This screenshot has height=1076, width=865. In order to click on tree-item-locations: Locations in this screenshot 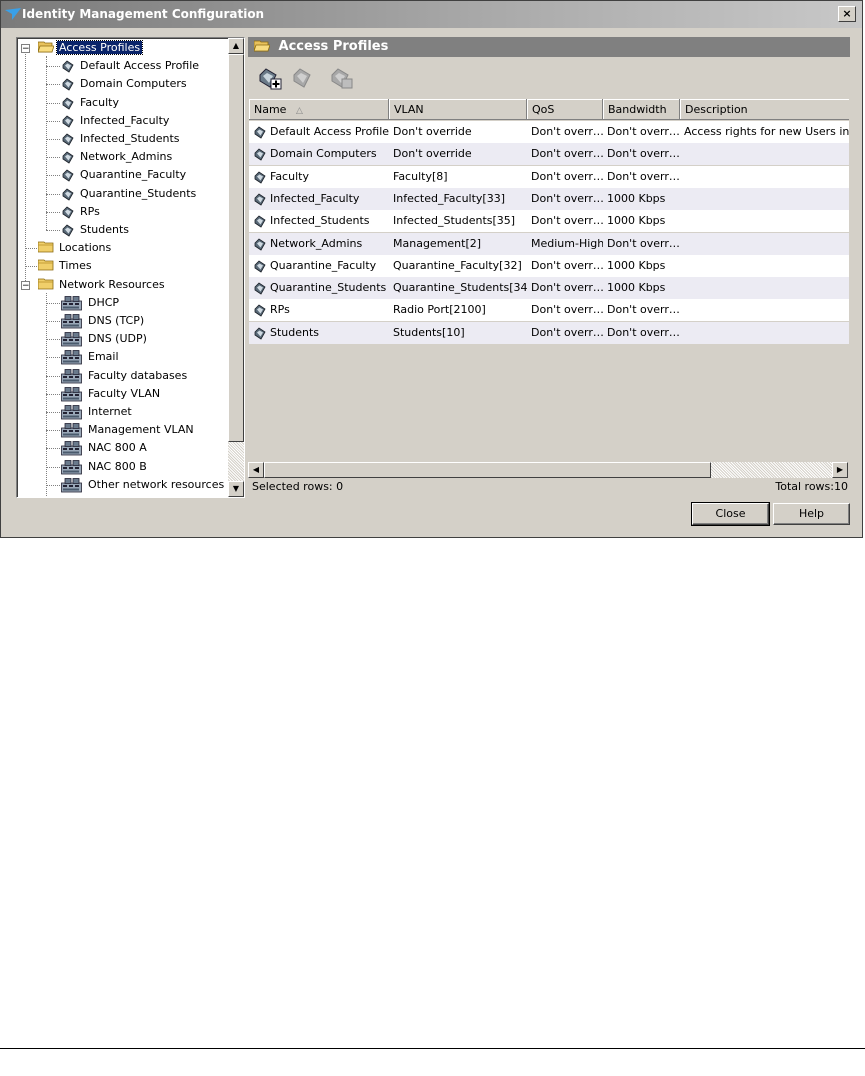, I will do `click(75, 248)`.